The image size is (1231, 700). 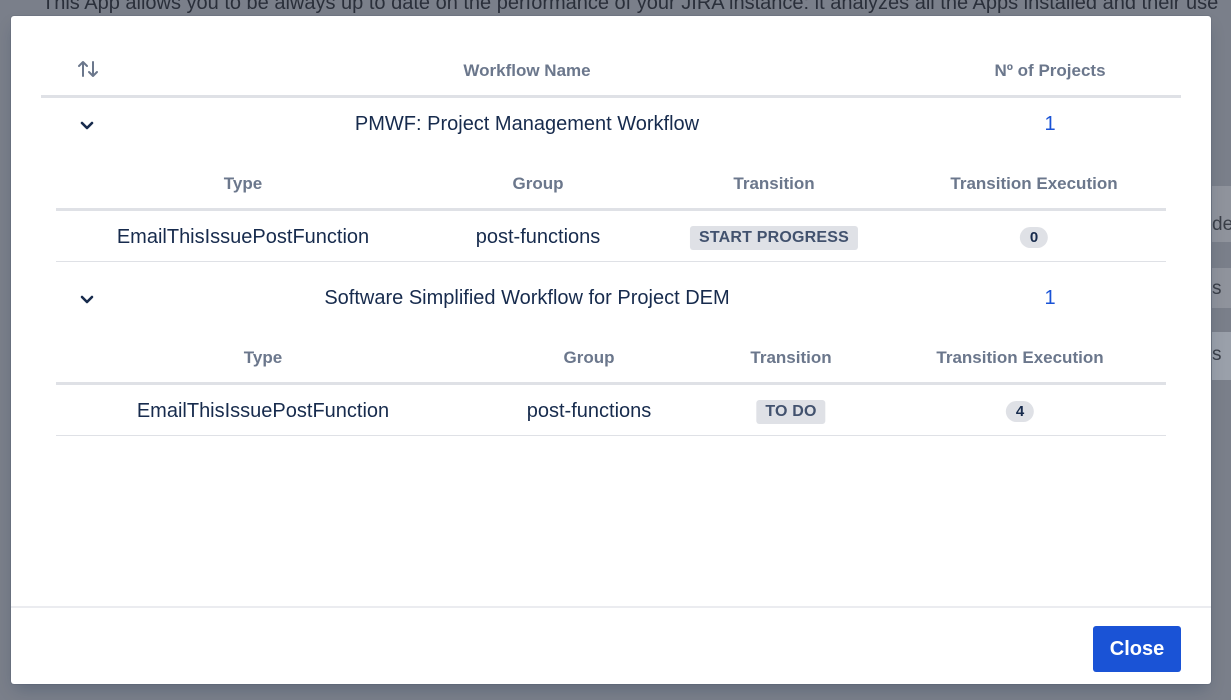 What do you see at coordinates (774, 238) in the screenshot?
I see `transition-lozenge: START PROGRESS` at bounding box center [774, 238].